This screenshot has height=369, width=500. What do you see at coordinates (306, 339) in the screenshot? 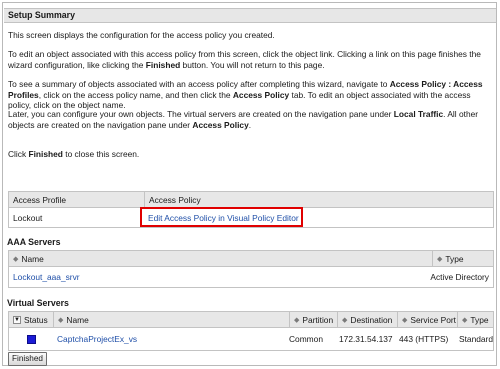
I see `partition-value: Common` at bounding box center [306, 339].